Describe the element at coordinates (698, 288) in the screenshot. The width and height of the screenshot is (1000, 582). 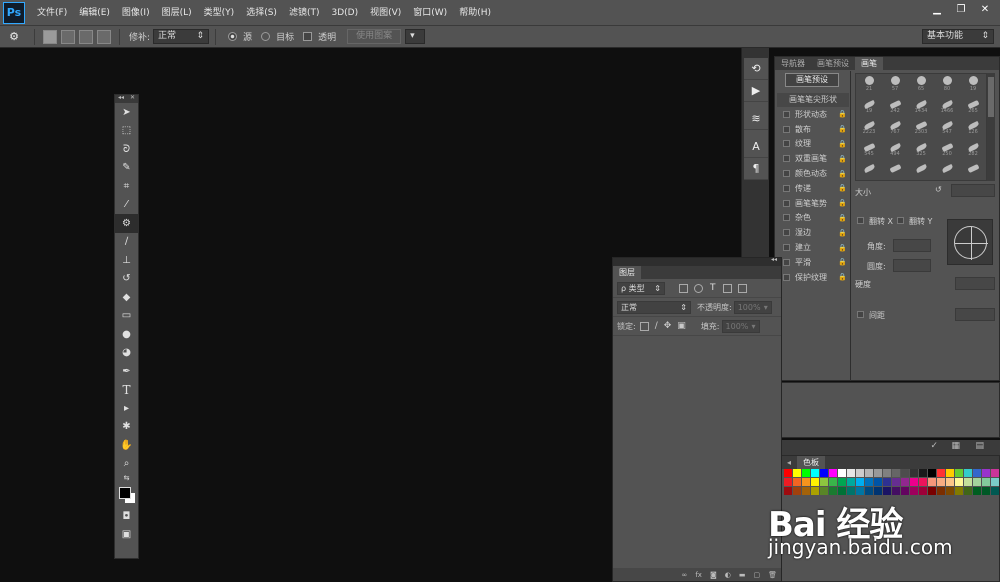
I see `adjustment-filter-icon` at that location.